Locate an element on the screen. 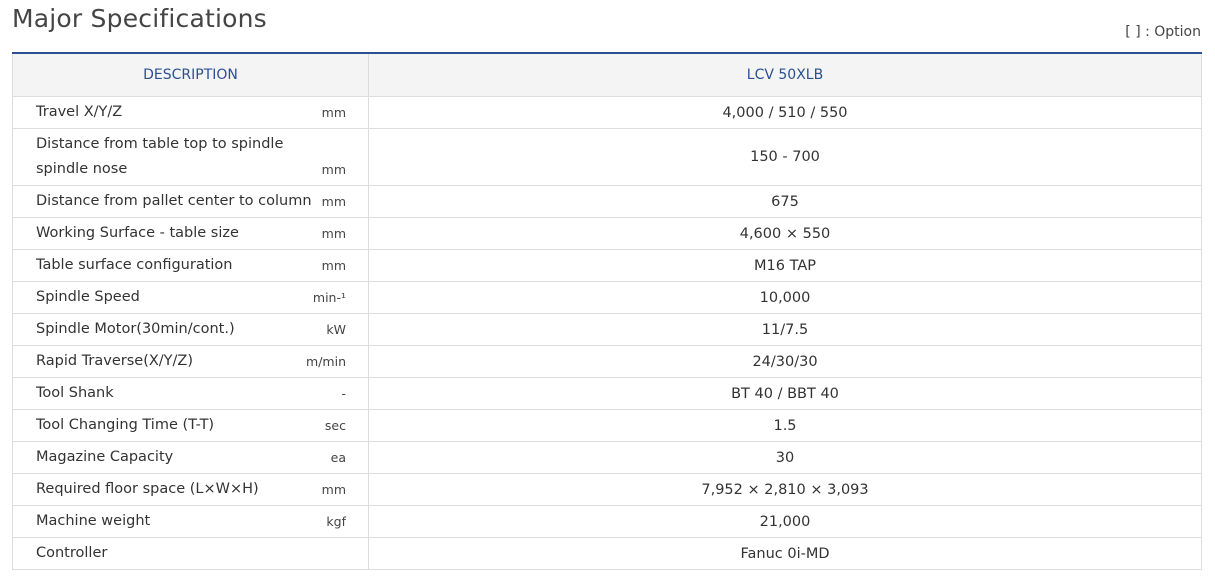 This screenshot has width=1215, height=585. row-value: Fanuc 0i-MD is located at coordinates (785, 553).